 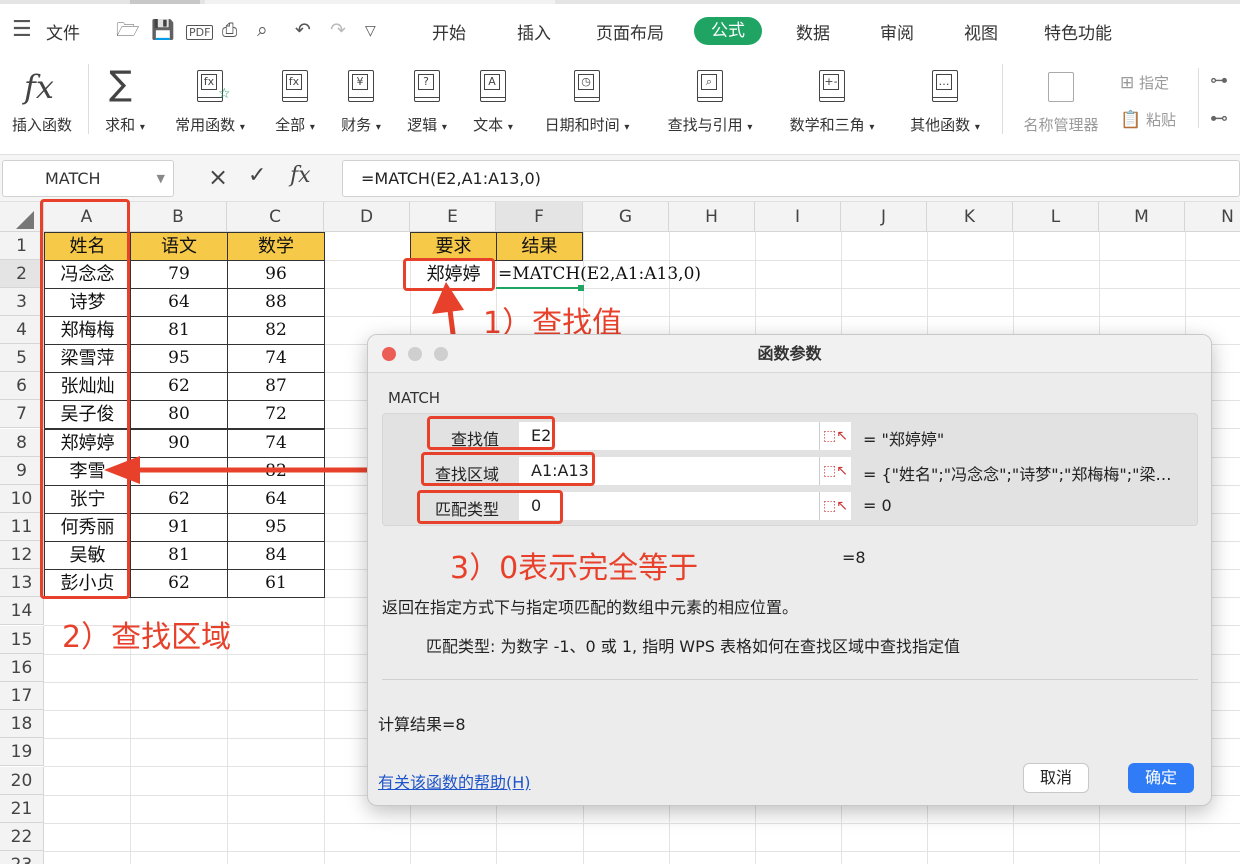 I want to click on arg-result-match-type: = 0, so click(x=877, y=505).